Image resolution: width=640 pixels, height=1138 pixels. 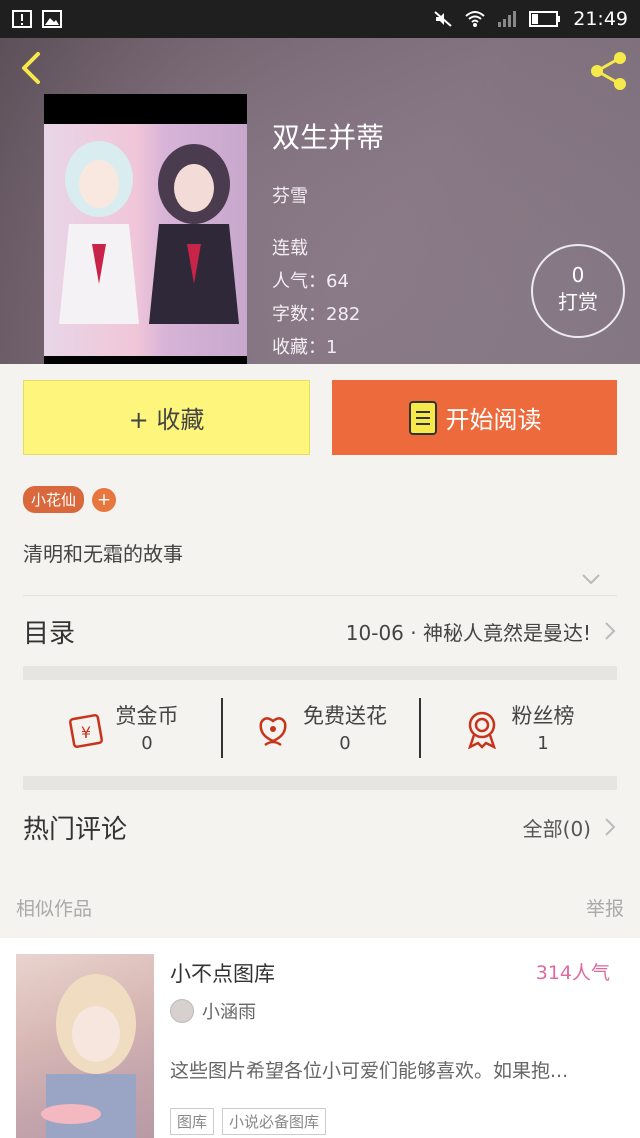 I want to click on stat-fans-name: 粉丝榜, so click(x=543, y=716).